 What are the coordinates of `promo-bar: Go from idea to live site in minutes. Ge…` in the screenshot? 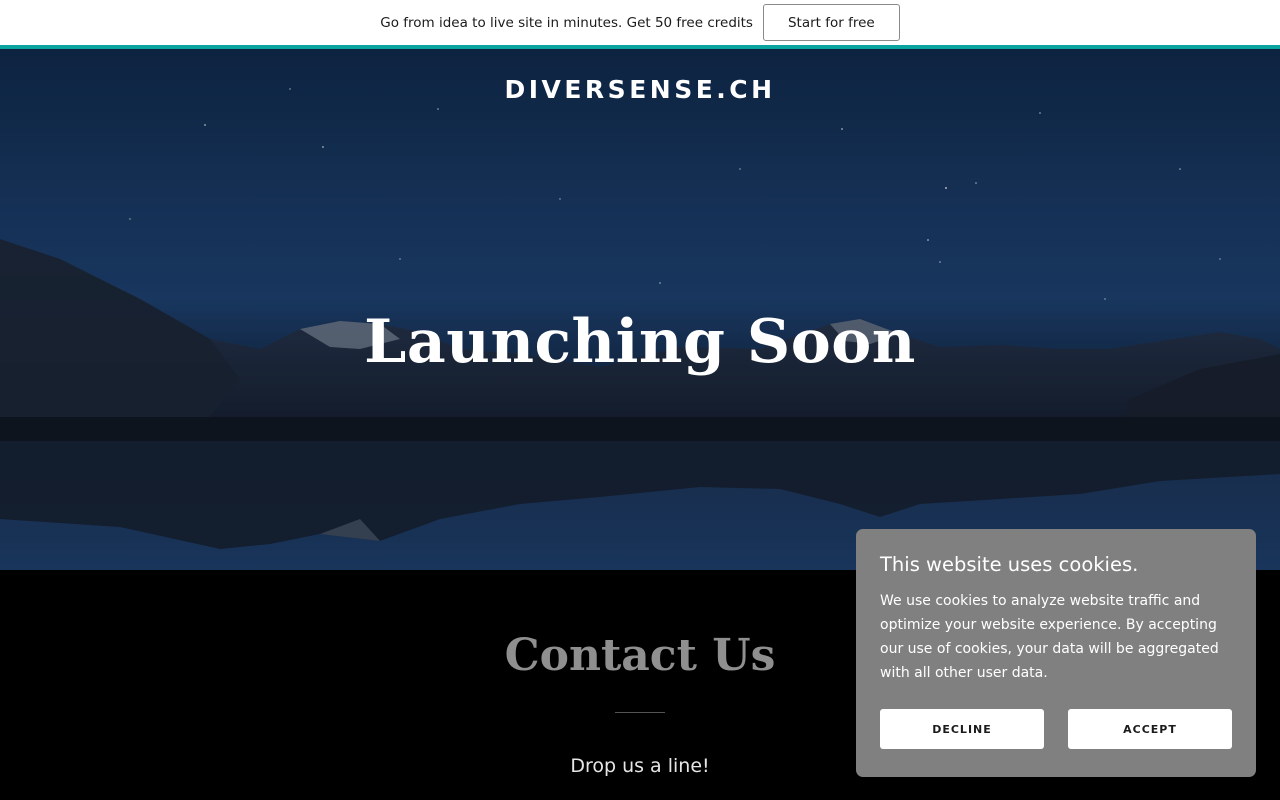 It's located at (640, 22).